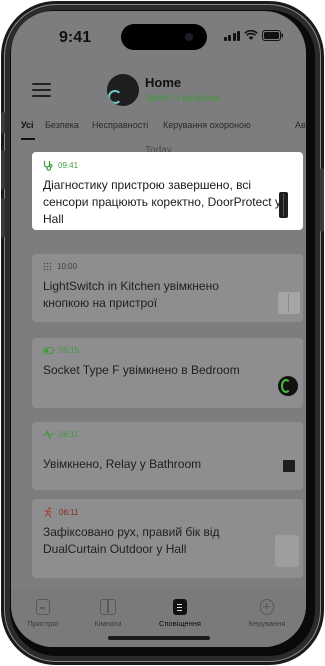 This screenshot has height=666, width=325. What do you see at coordinates (288, 386) in the screenshot?
I see `socket-device-icon` at bounding box center [288, 386].